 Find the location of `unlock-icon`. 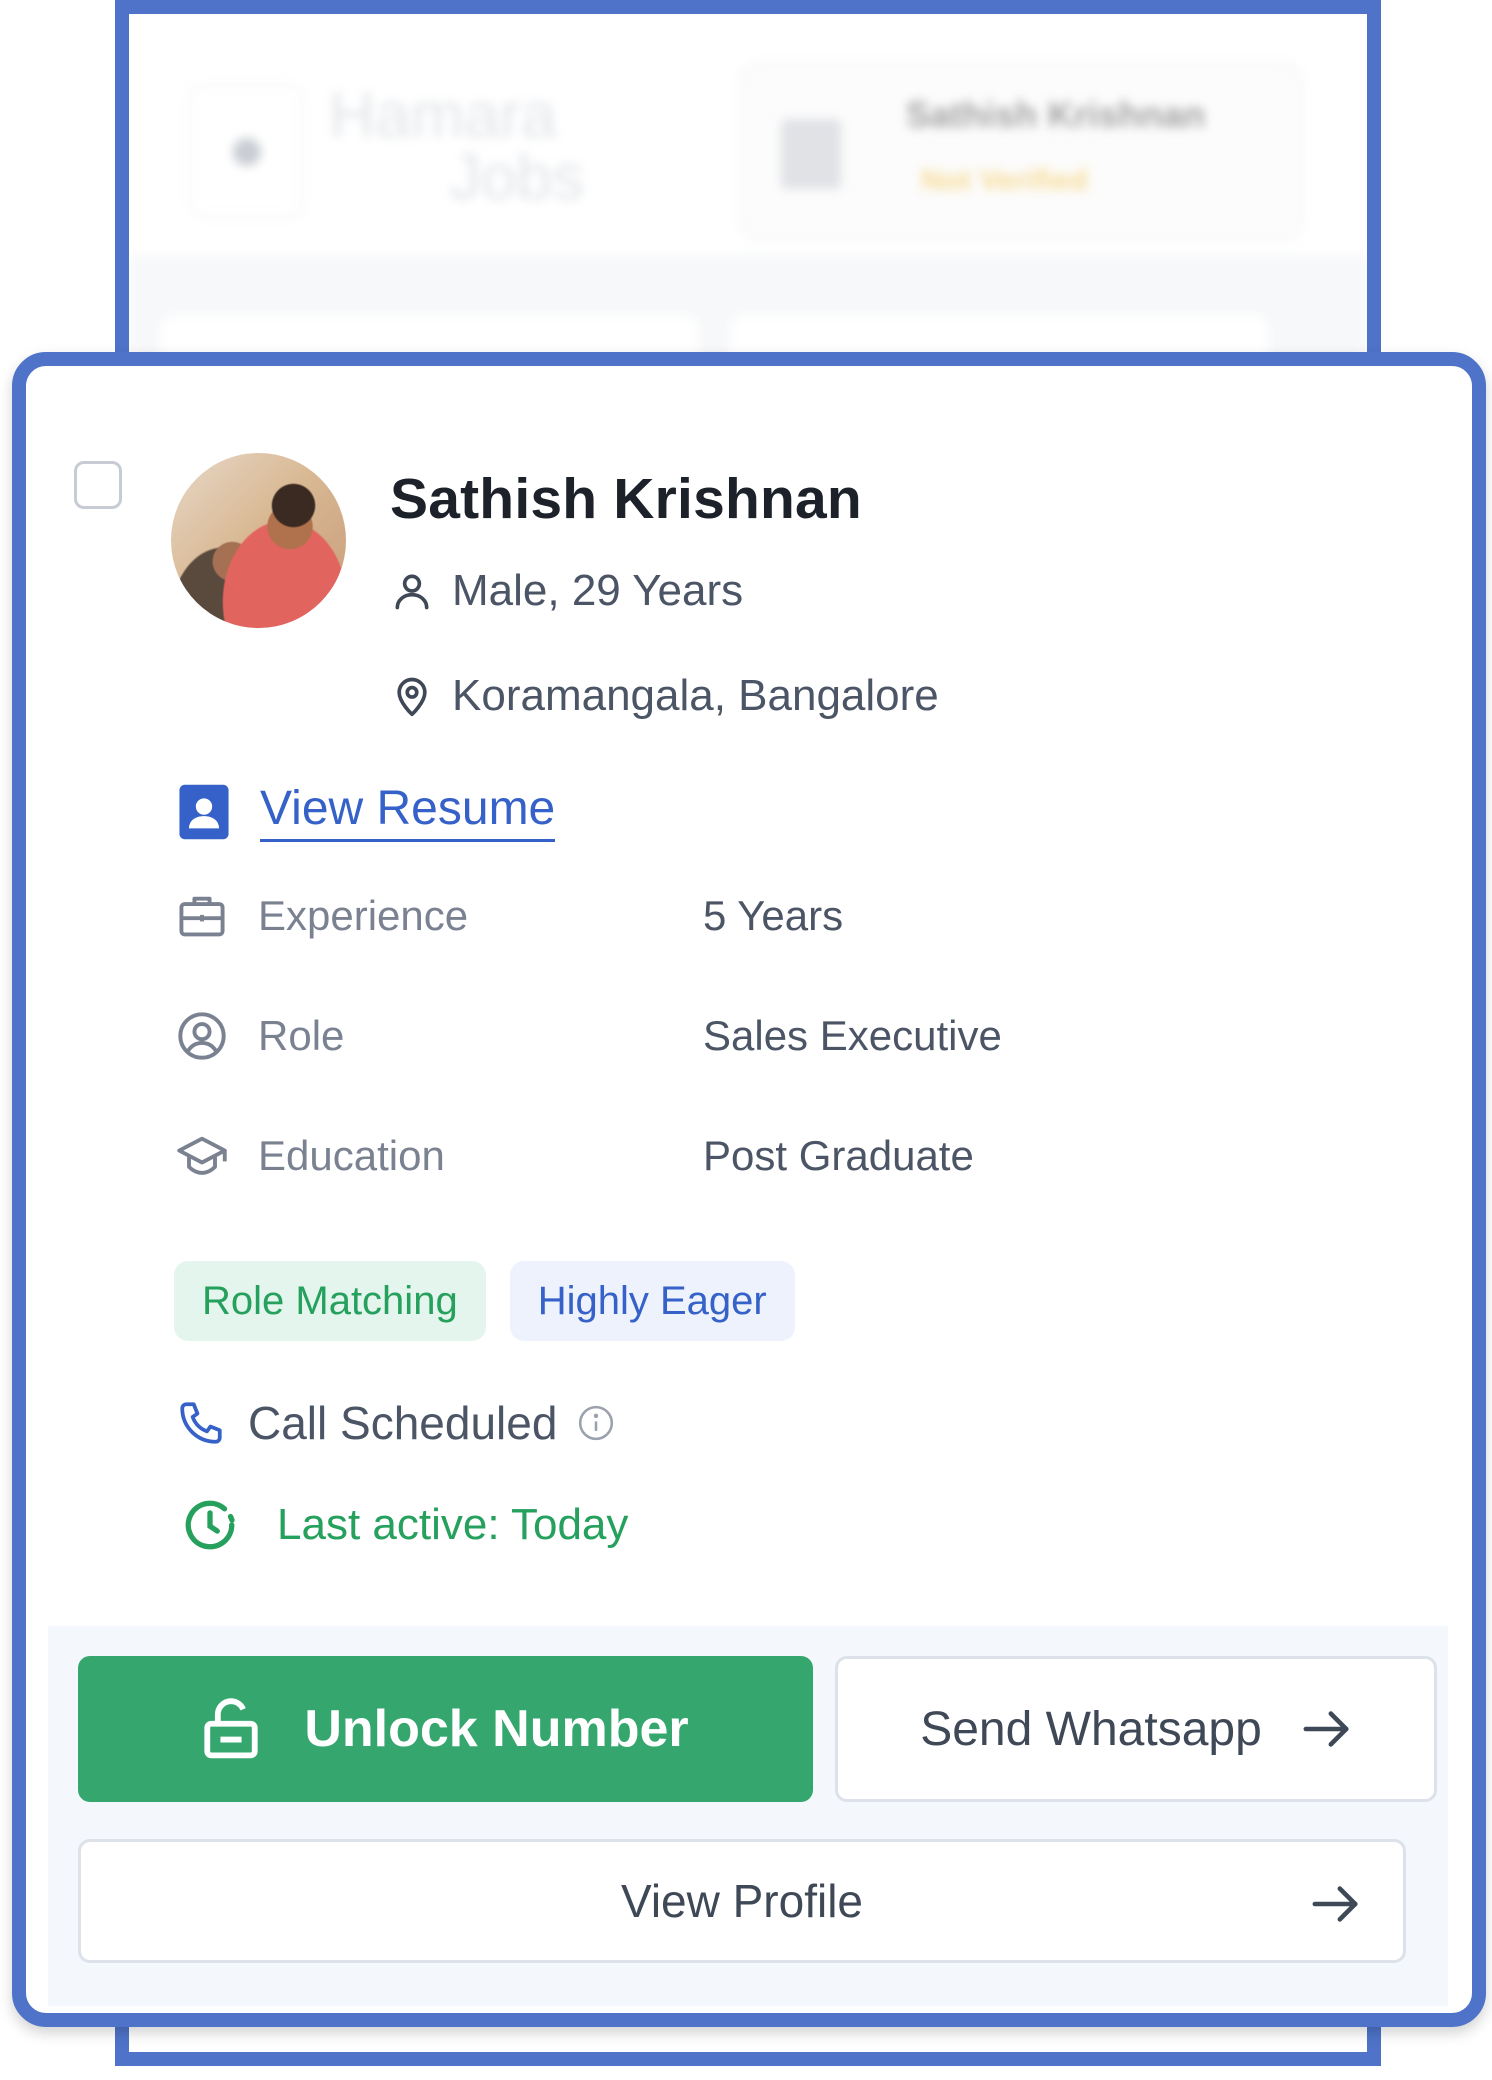

unlock-icon is located at coordinates (231, 1728).